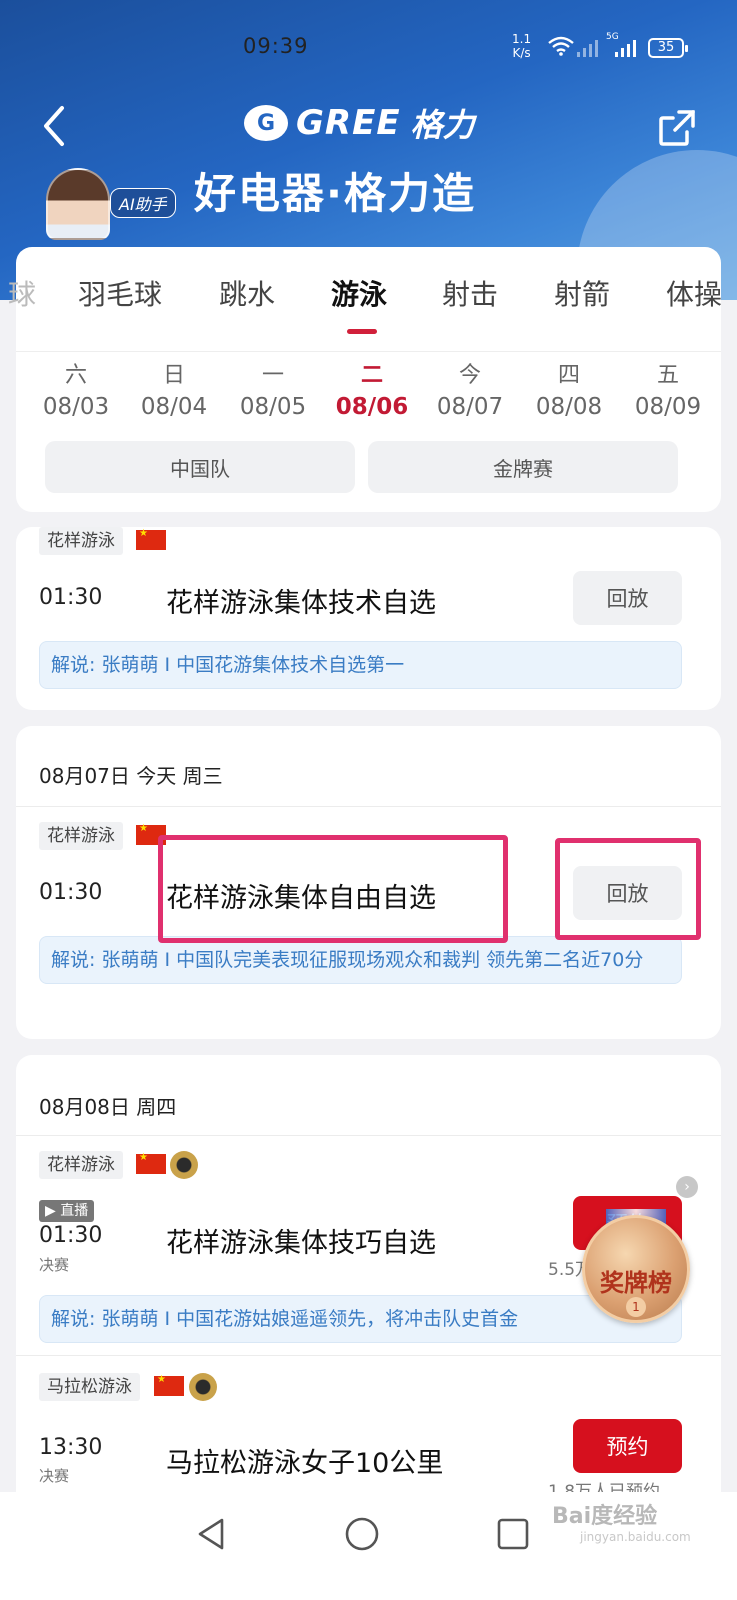 This screenshot has height=1600, width=737. I want to click on nav-back-button, so click(212, 1534).